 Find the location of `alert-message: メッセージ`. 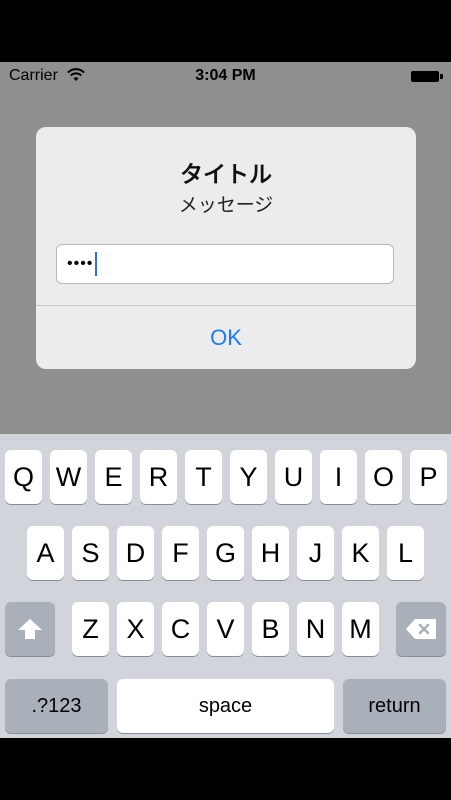

alert-message: メッセージ is located at coordinates (226, 205).